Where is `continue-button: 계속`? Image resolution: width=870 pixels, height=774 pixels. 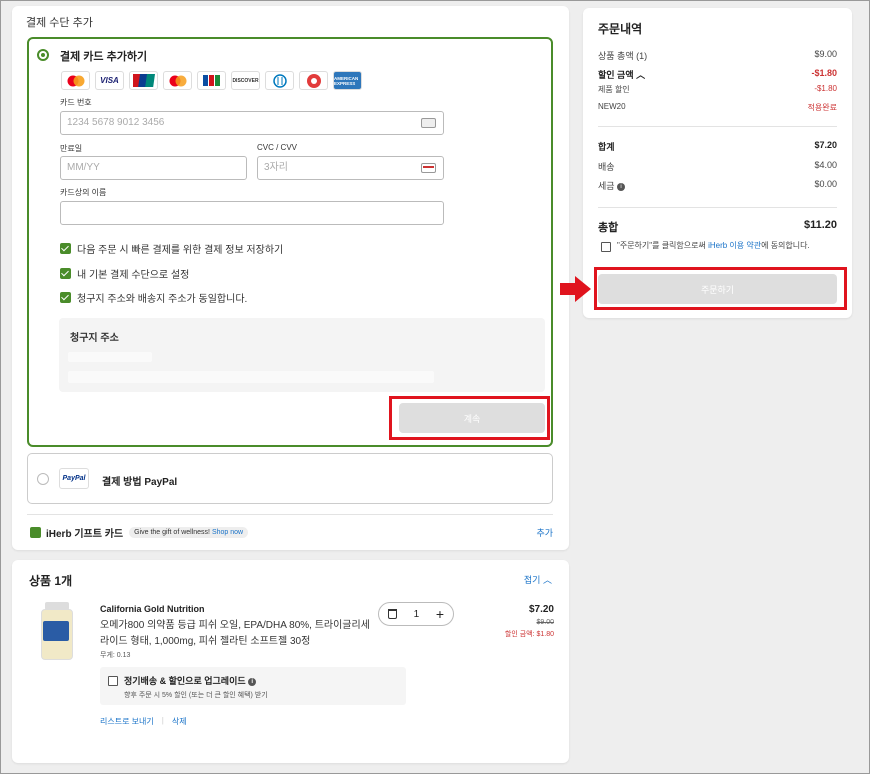 continue-button: 계속 is located at coordinates (472, 418).